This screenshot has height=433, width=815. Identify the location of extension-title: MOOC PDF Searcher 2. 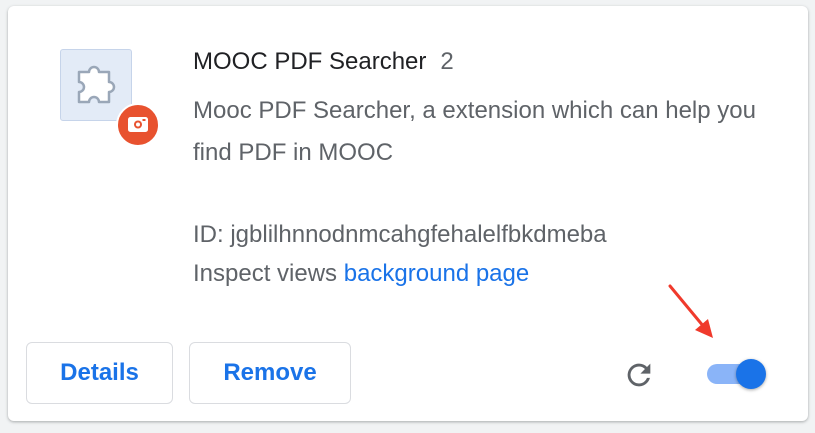
(323, 62).